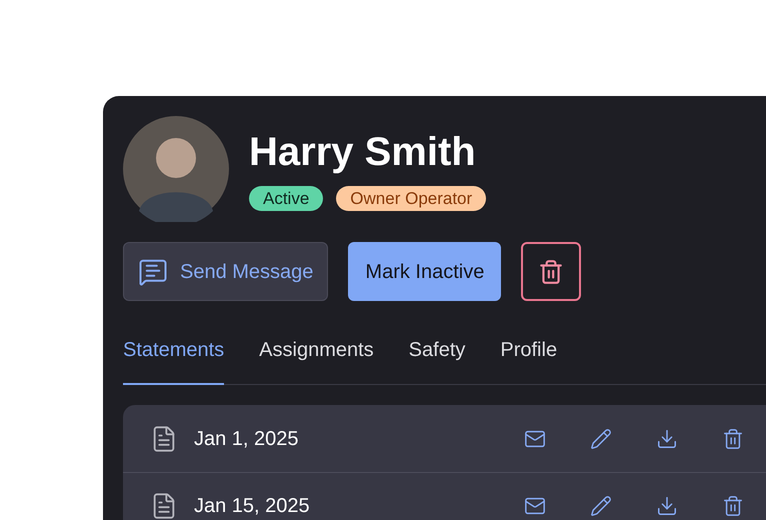 The image size is (766, 520). Describe the element at coordinates (225, 271) in the screenshot. I see `send-message-button: Send Message` at that location.